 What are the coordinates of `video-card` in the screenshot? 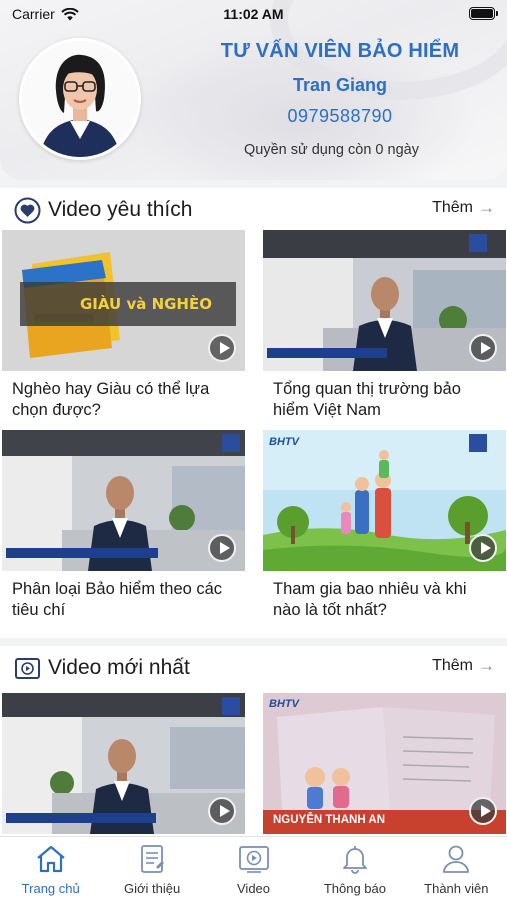 It's located at (123, 763).